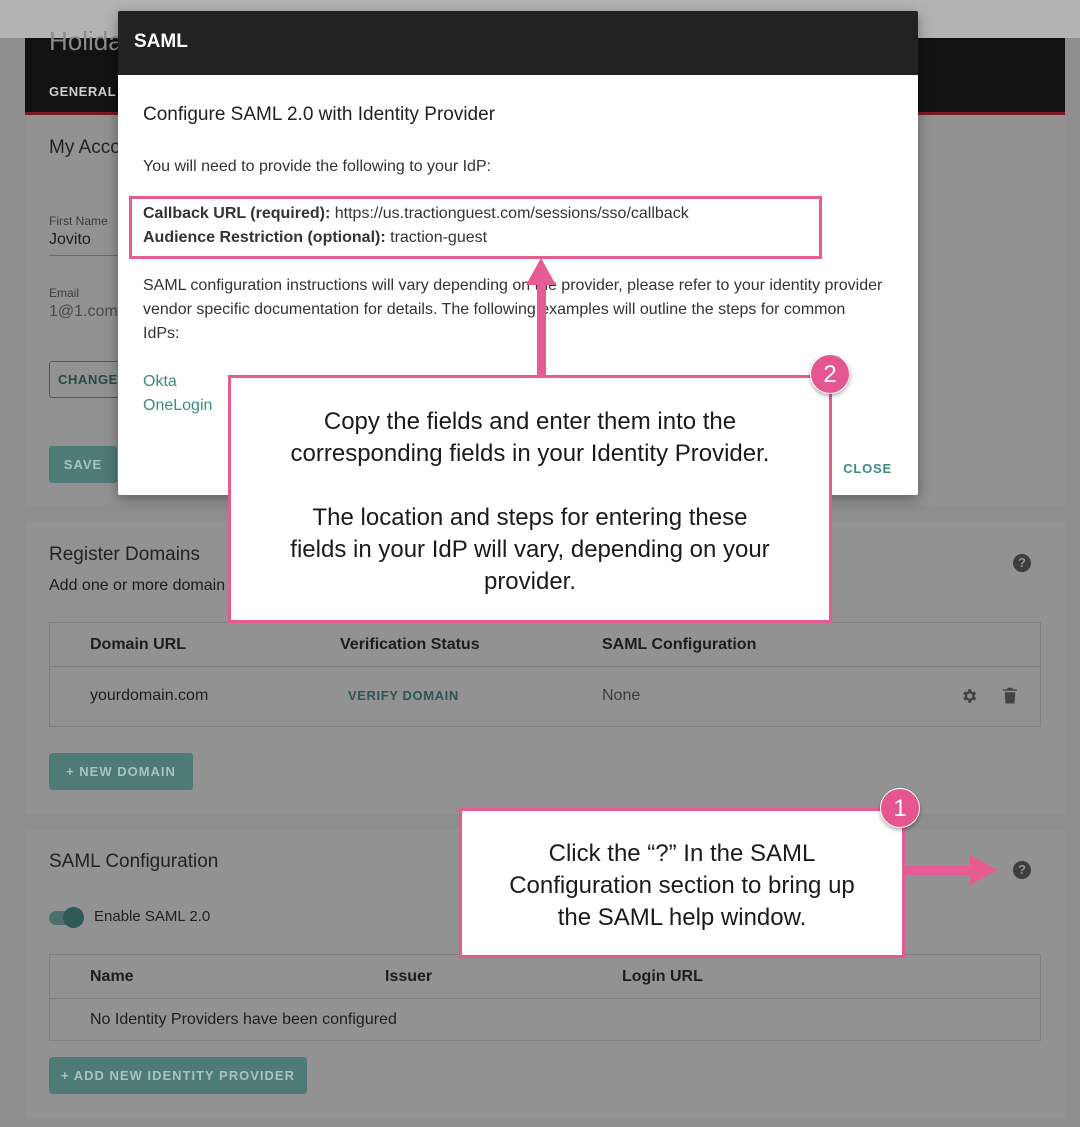  Describe the element at coordinates (1022, 563) in the screenshot. I see `domains-help-icon: ?` at that location.